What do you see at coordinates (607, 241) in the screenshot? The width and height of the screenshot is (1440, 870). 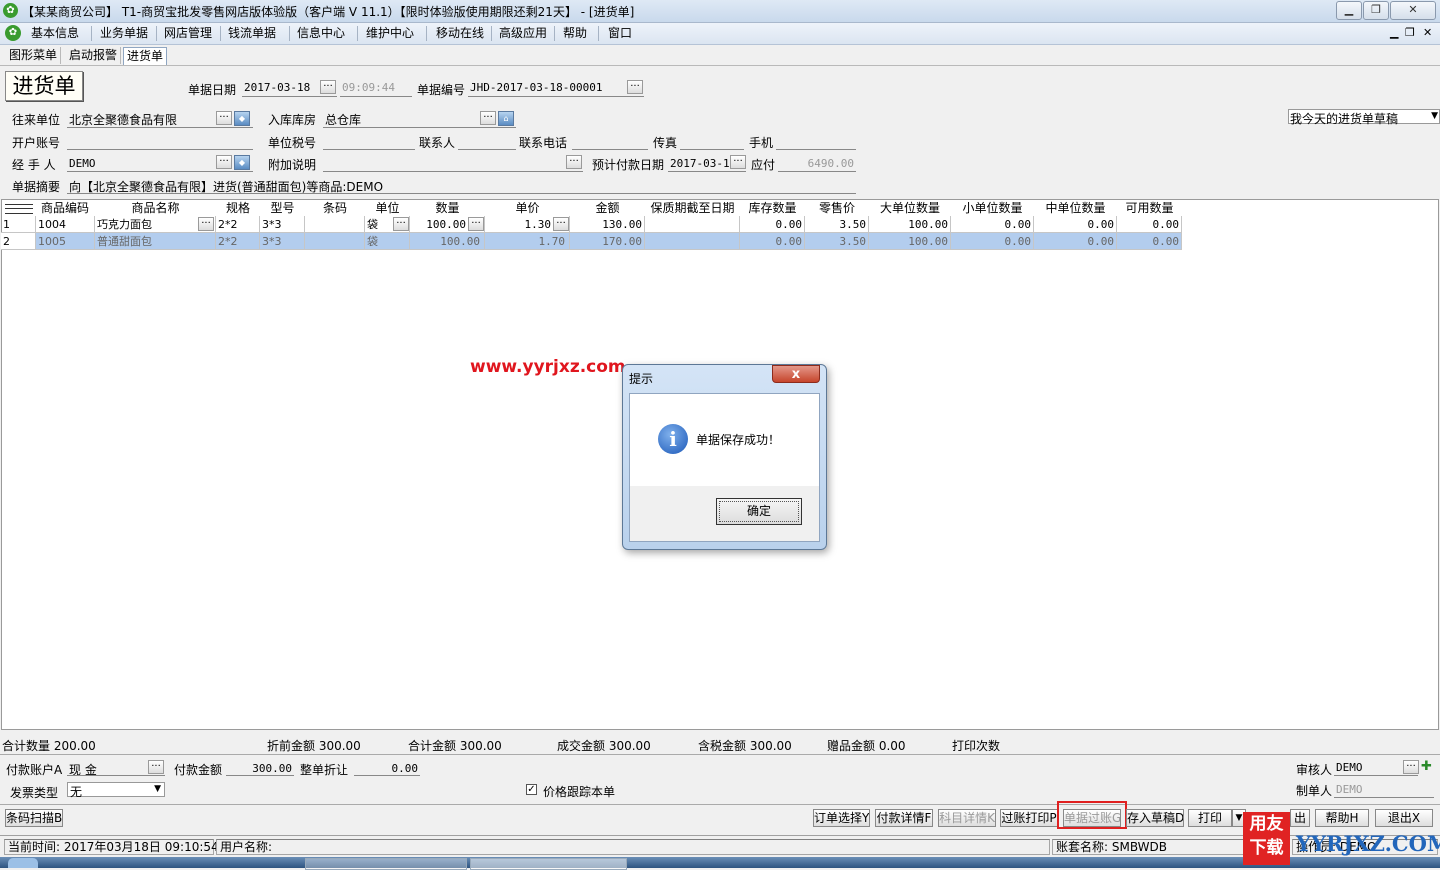 I see `cell-amount: 170.00` at bounding box center [607, 241].